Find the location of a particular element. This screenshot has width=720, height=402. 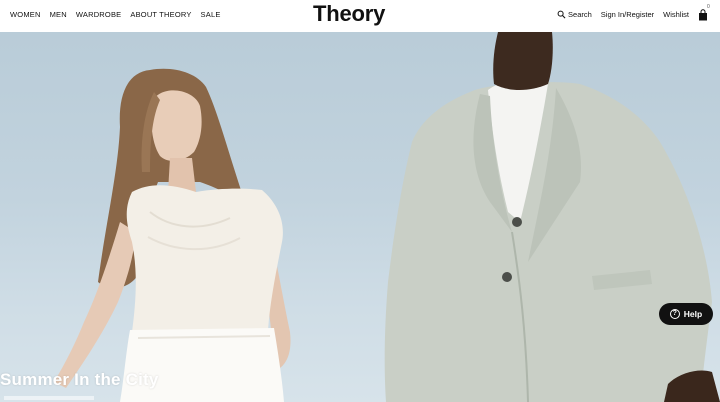

bag-count: 0 is located at coordinates (708, 7).